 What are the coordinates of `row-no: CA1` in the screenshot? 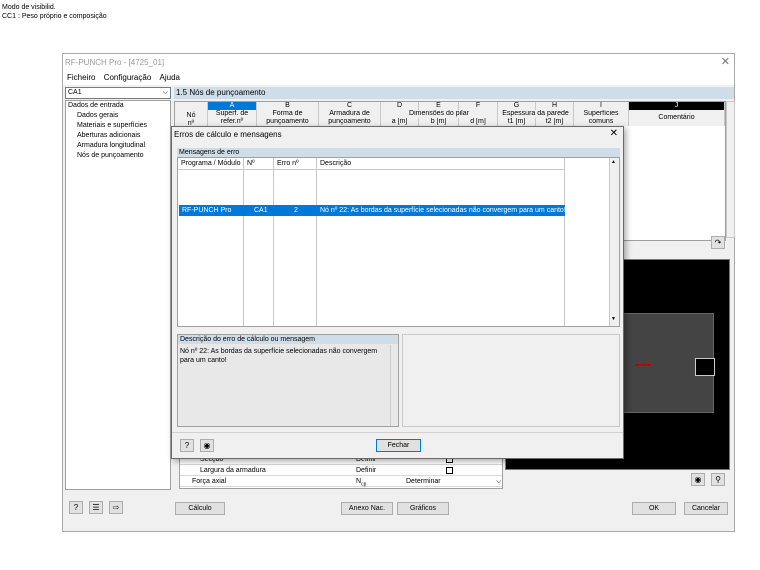 It's located at (261, 210).